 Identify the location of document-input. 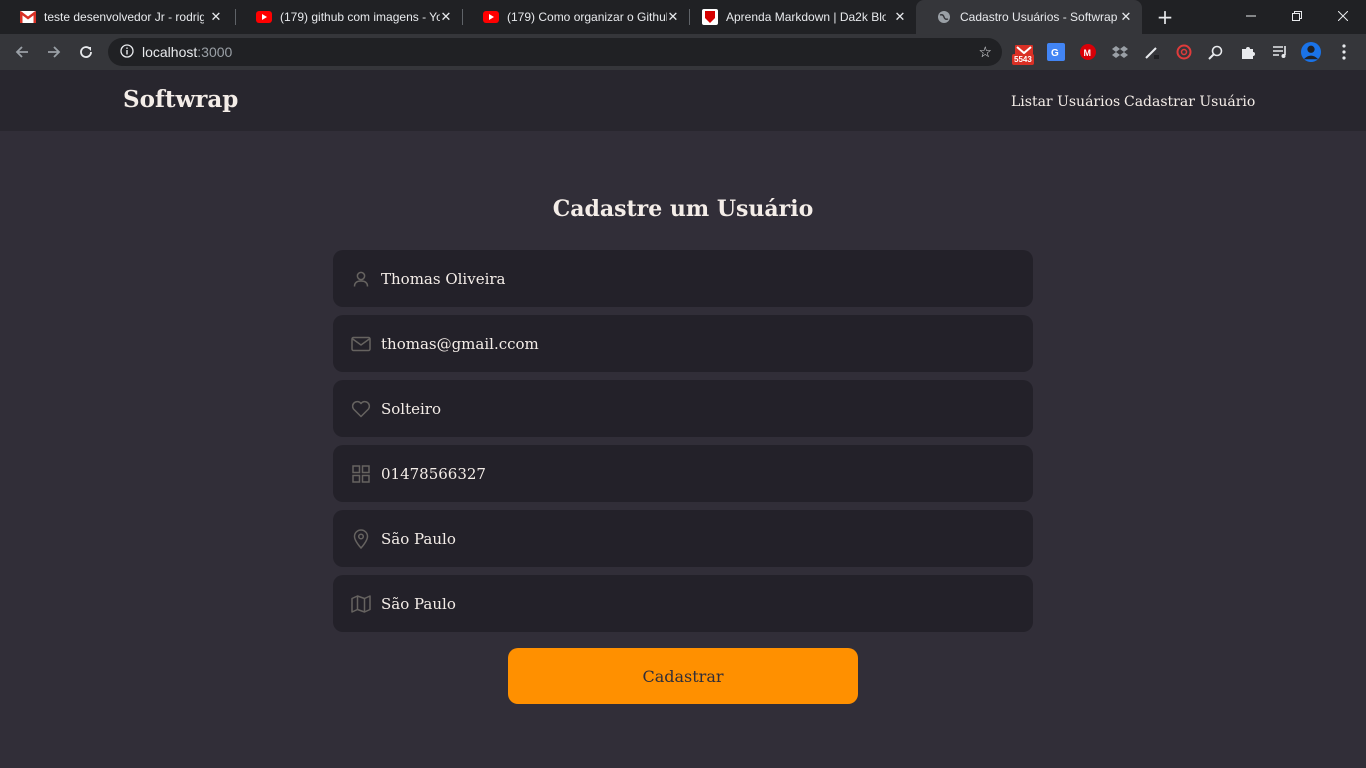
(691, 473).